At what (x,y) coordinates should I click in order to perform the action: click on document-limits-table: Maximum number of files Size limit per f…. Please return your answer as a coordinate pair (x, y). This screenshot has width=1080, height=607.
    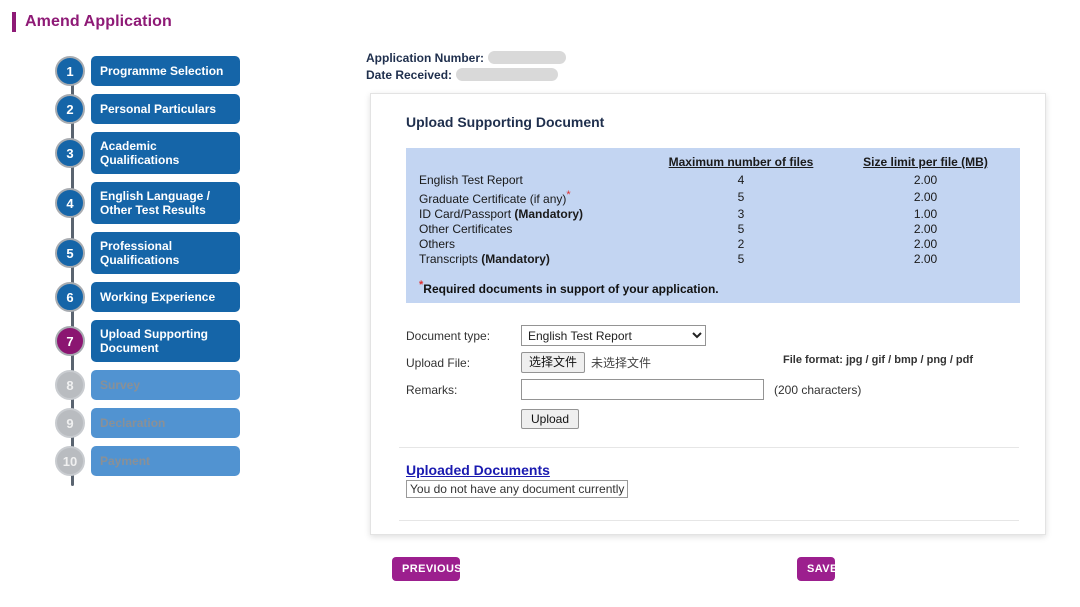
    Looking at the image, I should click on (713, 225).